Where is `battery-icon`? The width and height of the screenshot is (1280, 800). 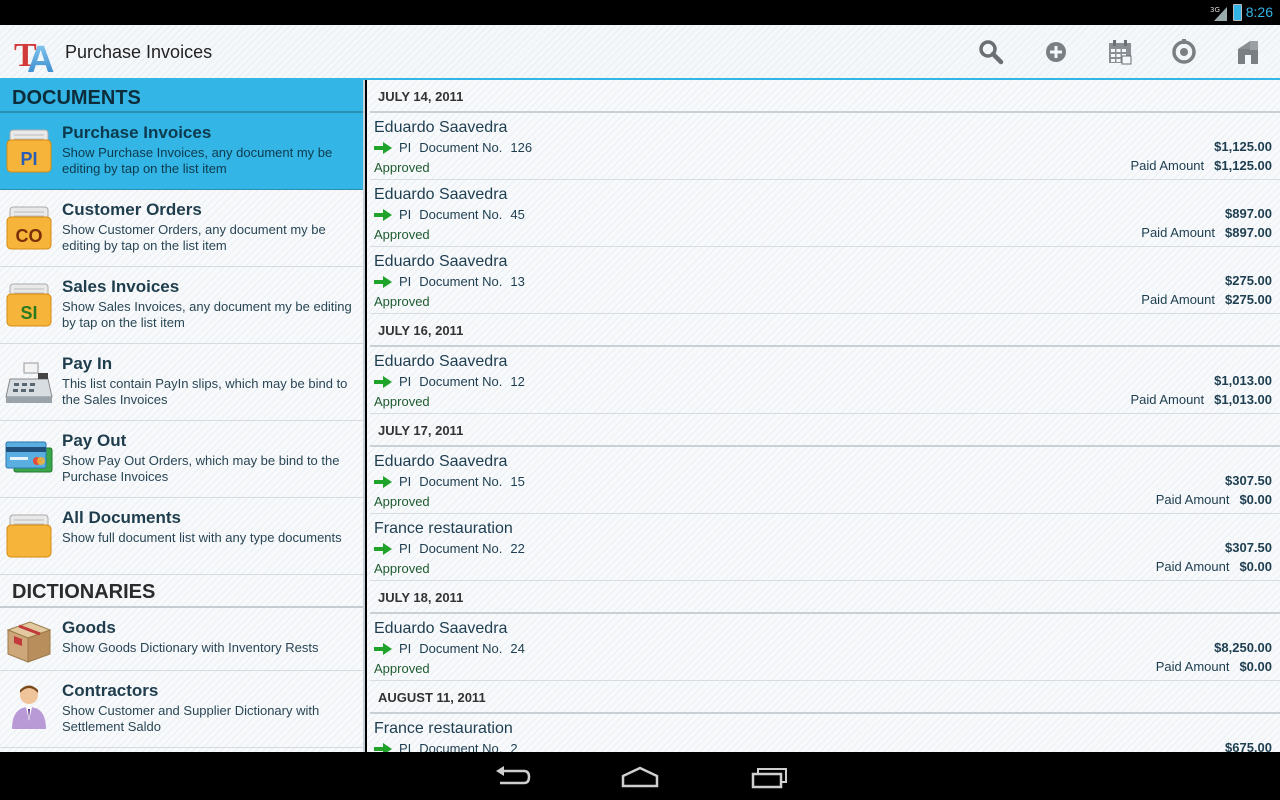
battery-icon is located at coordinates (1237, 12).